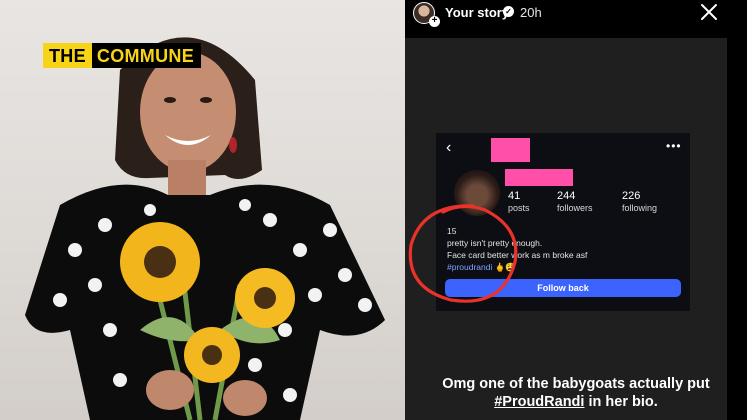  Describe the element at coordinates (434, 21) in the screenshot. I see `add-icon: +` at that location.